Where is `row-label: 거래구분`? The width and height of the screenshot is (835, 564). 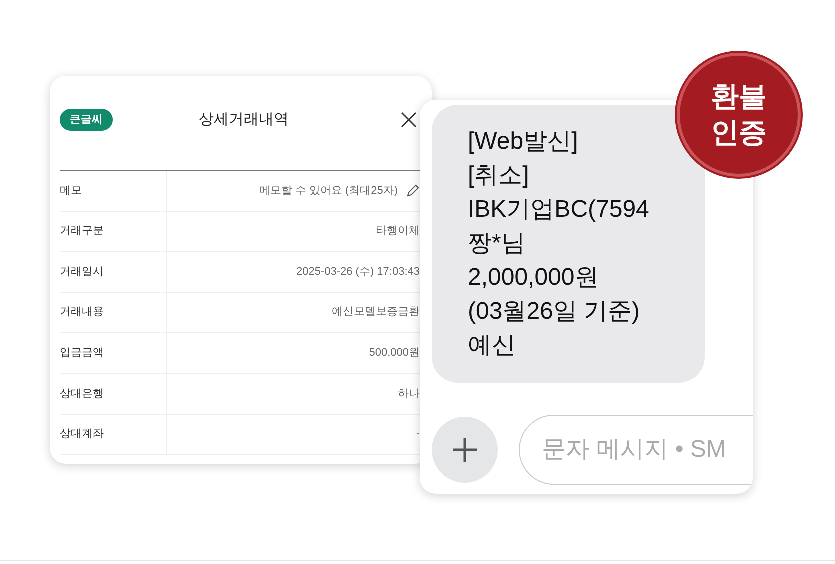
row-label: 거래구분 is located at coordinates (113, 232).